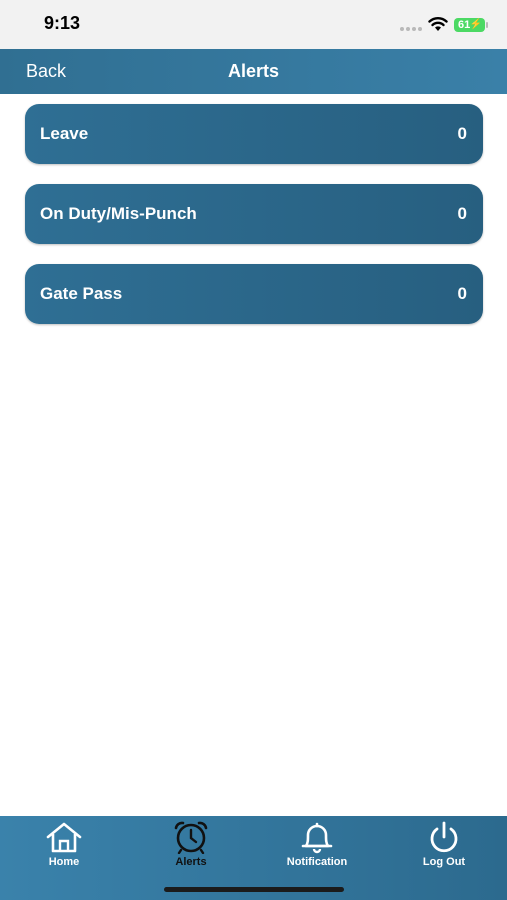 This screenshot has height=900, width=507. Describe the element at coordinates (62, 23) in the screenshot. I see `status-time: 9:13` at that location.